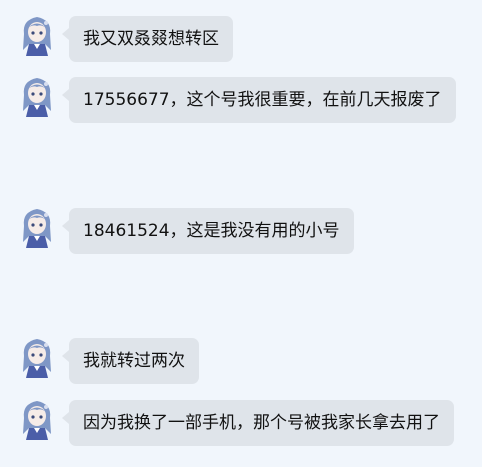 This screenshot has height=467, width=482. I want to click on message-row: 18461524，这是我没有用的小号, so click(241, 232).